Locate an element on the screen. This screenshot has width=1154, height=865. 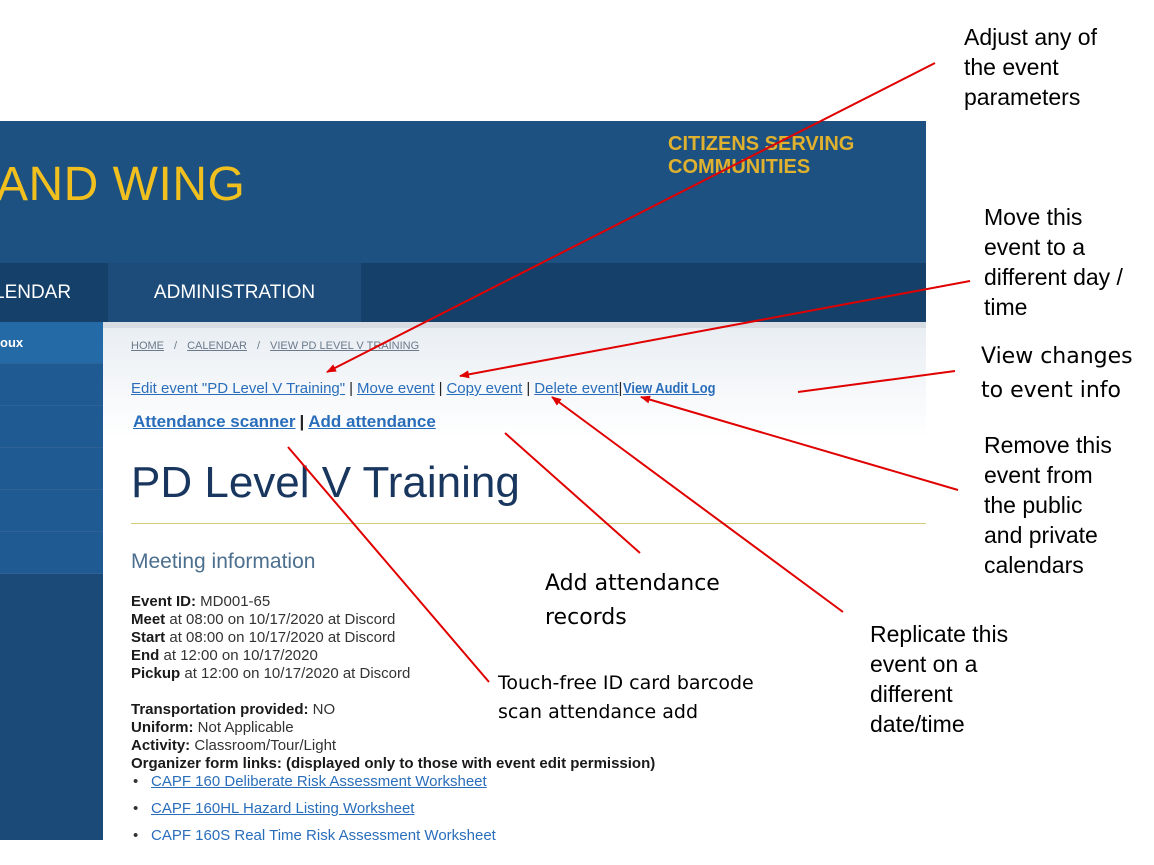
section-heading: Meeting information is located at coordinates (223, 561).